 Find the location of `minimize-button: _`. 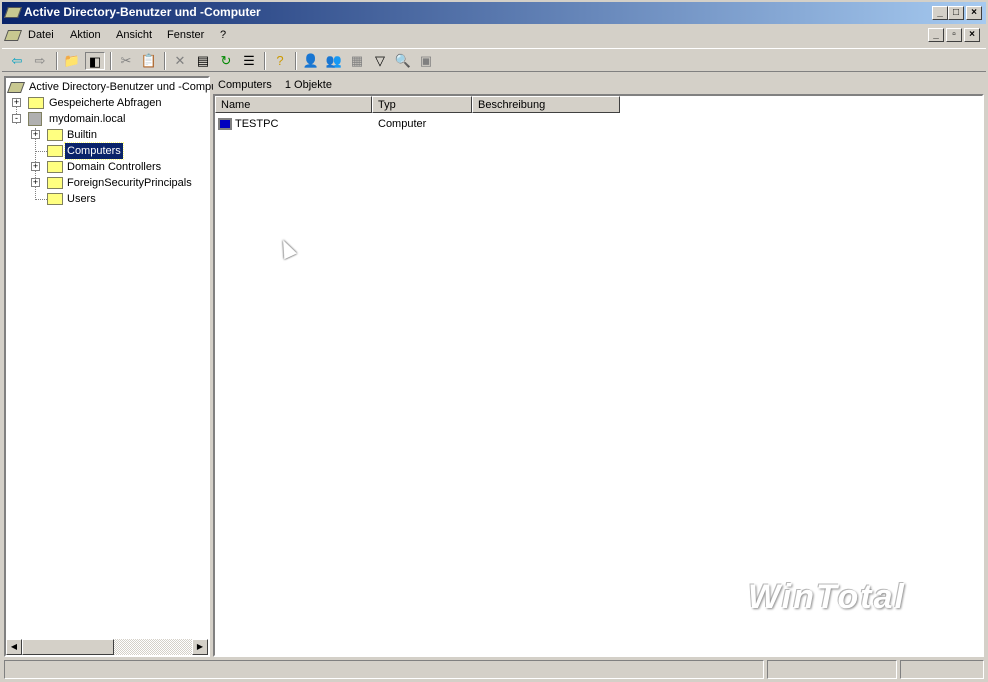

minimize-button: _ is located at coordinates (940, 13).